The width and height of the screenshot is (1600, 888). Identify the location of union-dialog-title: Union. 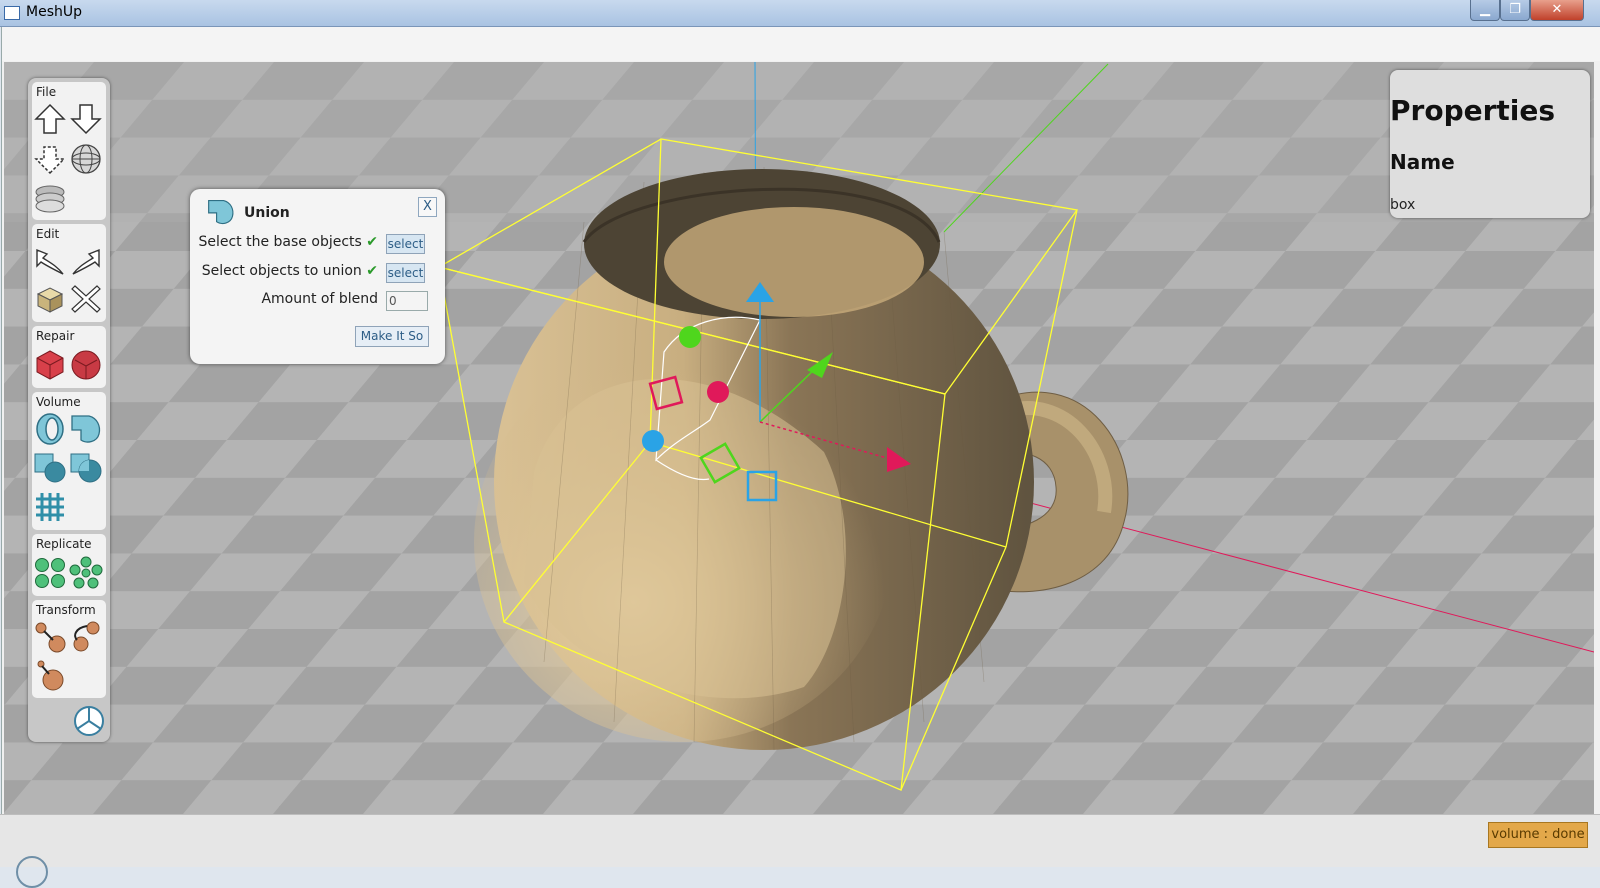
(267, 213).